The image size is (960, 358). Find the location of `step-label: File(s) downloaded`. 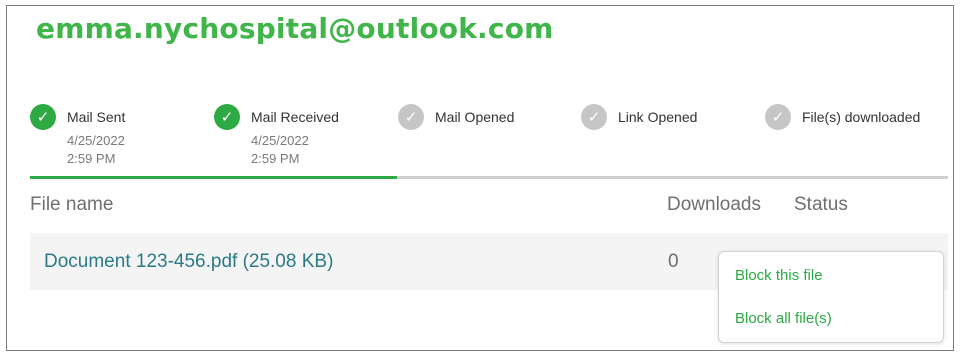

step-label: File(s) downloaded is located at coordinates (861, 117).